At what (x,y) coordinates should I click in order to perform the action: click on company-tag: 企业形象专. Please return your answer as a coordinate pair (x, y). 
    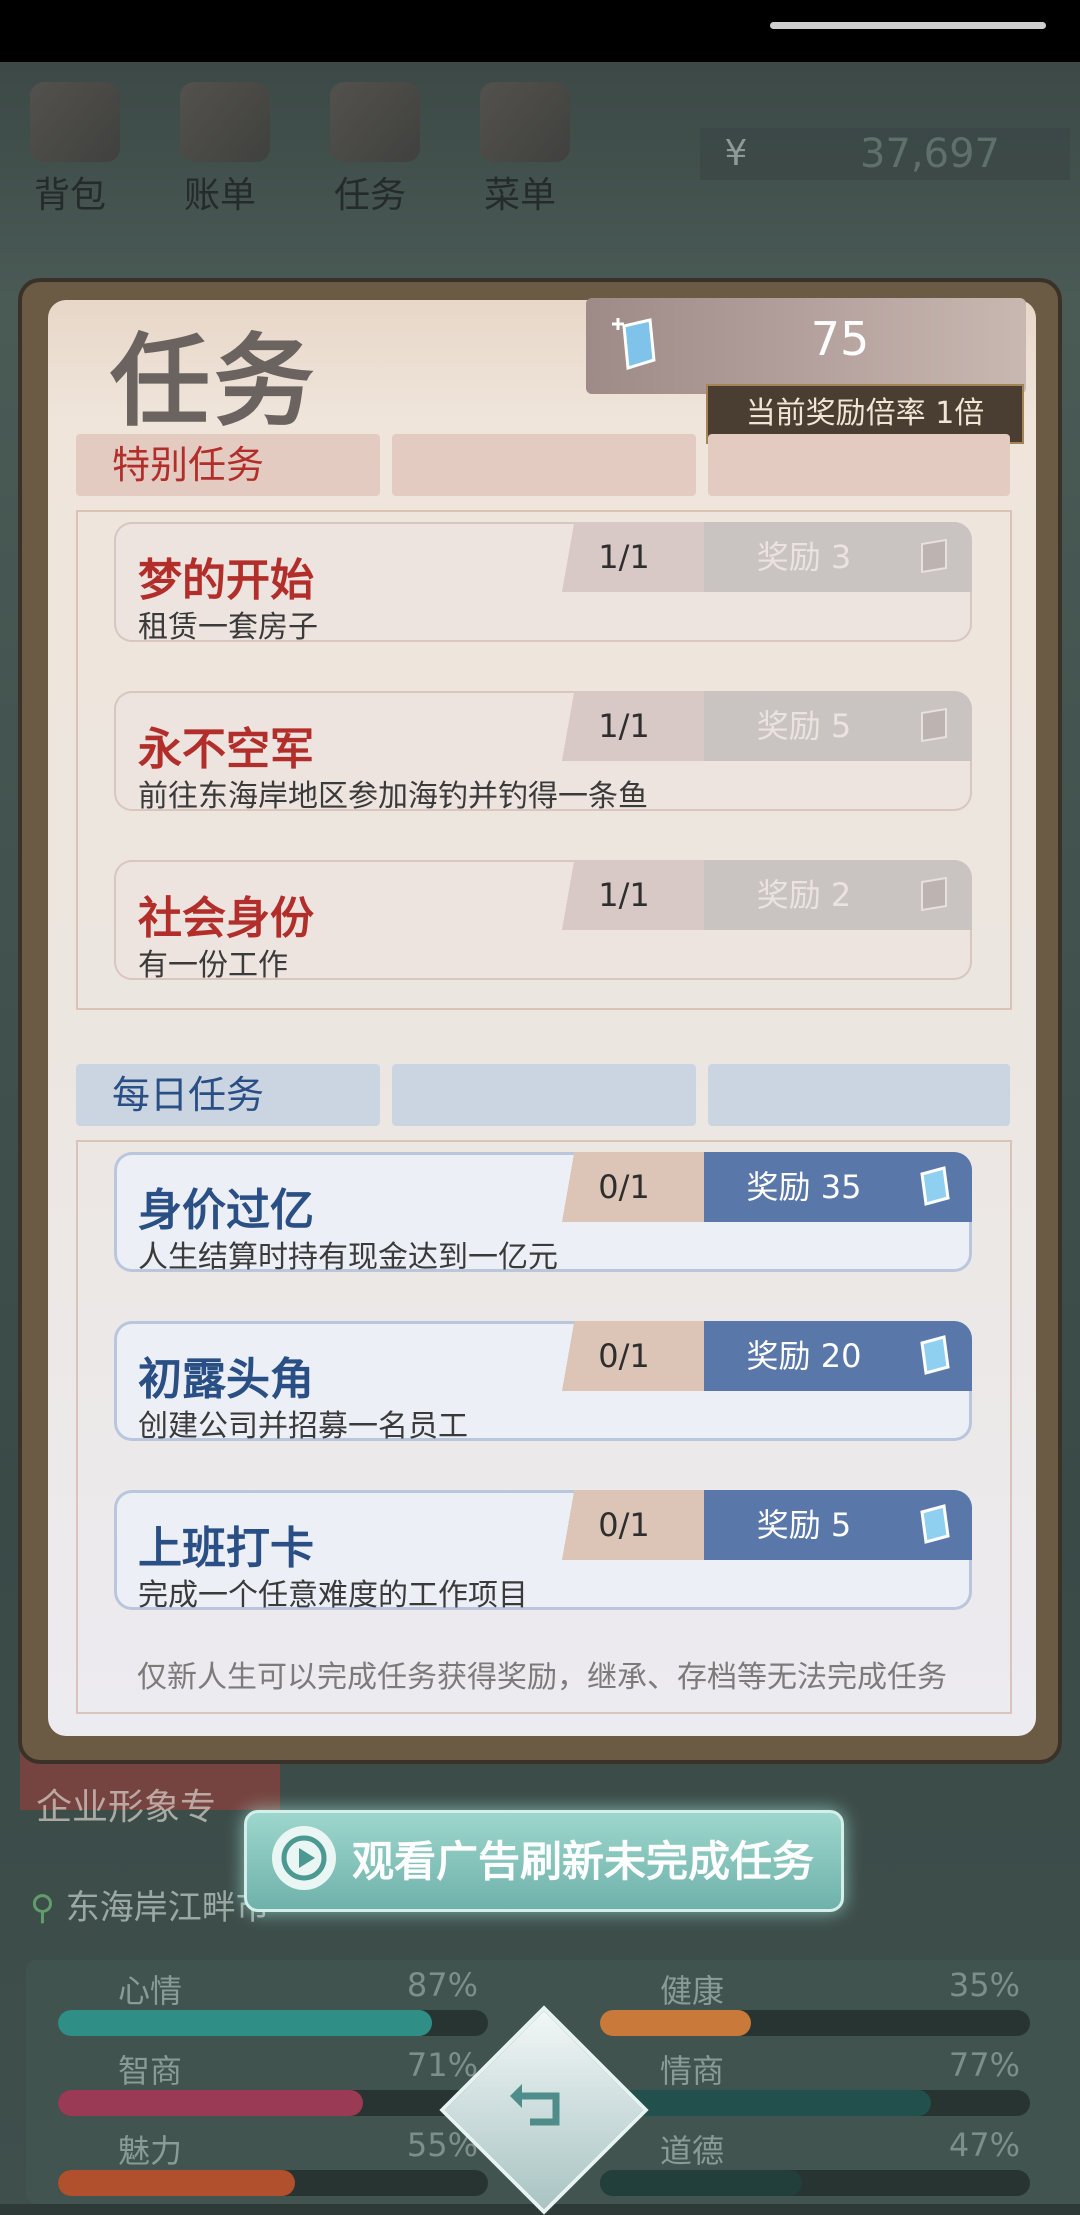
    Looking at the image, I should click on (126, 1807).